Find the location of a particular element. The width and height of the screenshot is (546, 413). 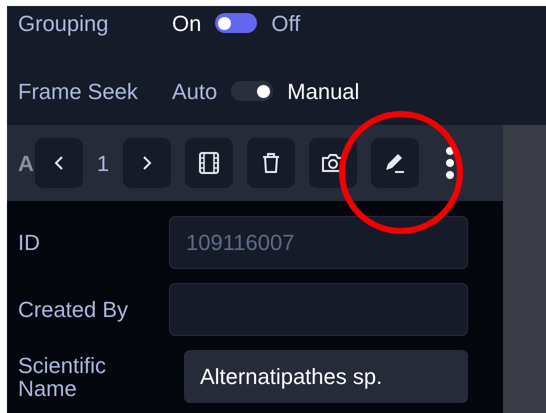

select-field: Alternatipathes sp. is located at coordinates (326, 376).